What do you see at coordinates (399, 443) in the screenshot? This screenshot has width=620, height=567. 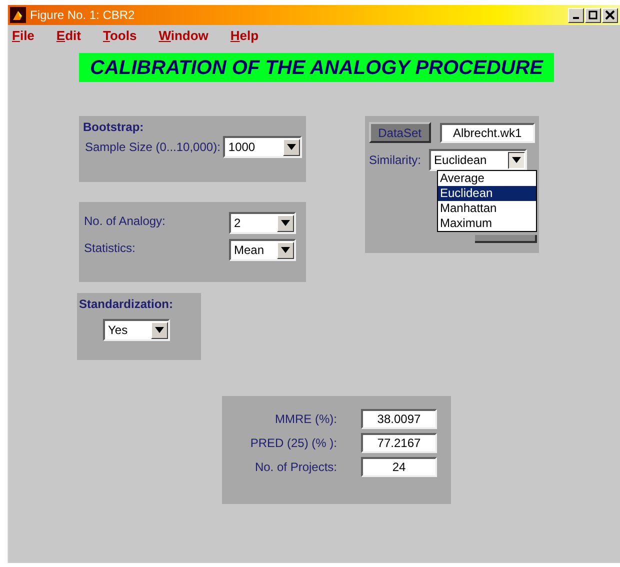 I see `value-field: 77.2167` at bounding box center [399, 443].